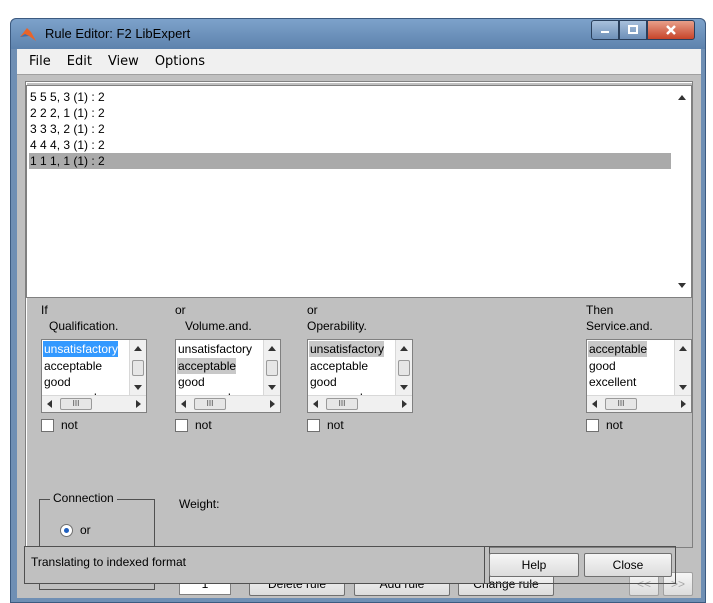 The height and width of the screenshot is (603, 713). What do you see at coordinates (350, 97) in the screenshot?
I see `rule-item: 5 5 5, 3 (1) : 2` at bounding box center [350, 97].